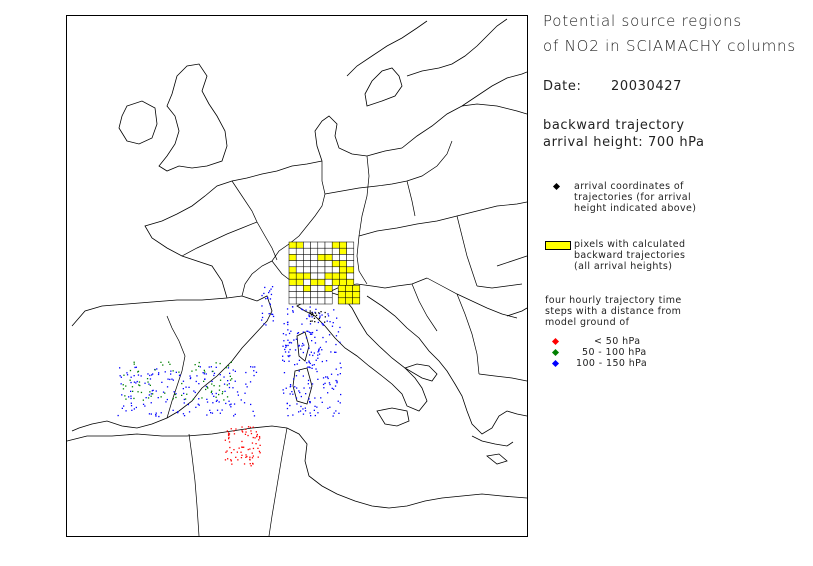  What do you see at coordinates (629, 186) in the screenshot?
I see `legend-arrival-line-1: arrival coordinates of` at bounding box center [629, 186].